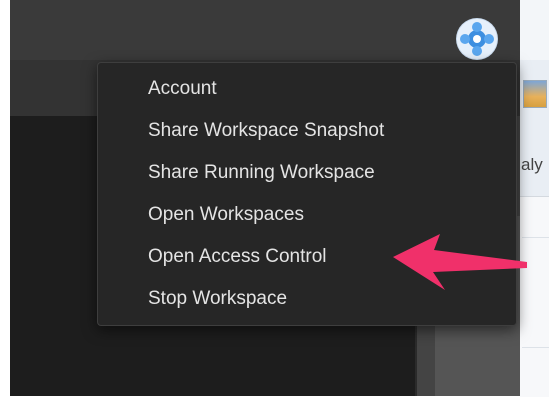 The height and width of the screenshot is (397, 549). Describe the element at coordinates (535, 94) in the screenshot. I see `background-thumbnail-icon` at that location.